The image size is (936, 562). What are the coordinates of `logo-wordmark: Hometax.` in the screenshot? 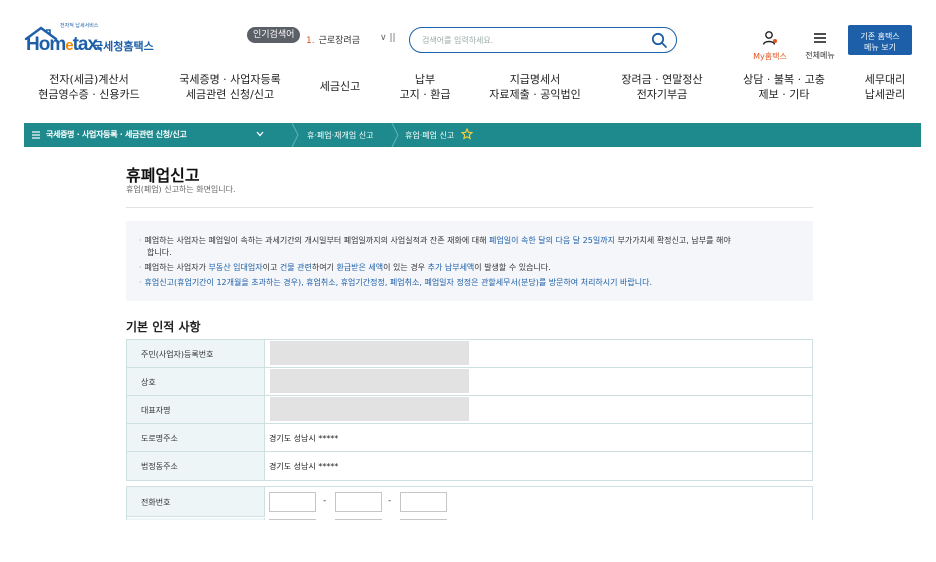 It's located at (64, 44).